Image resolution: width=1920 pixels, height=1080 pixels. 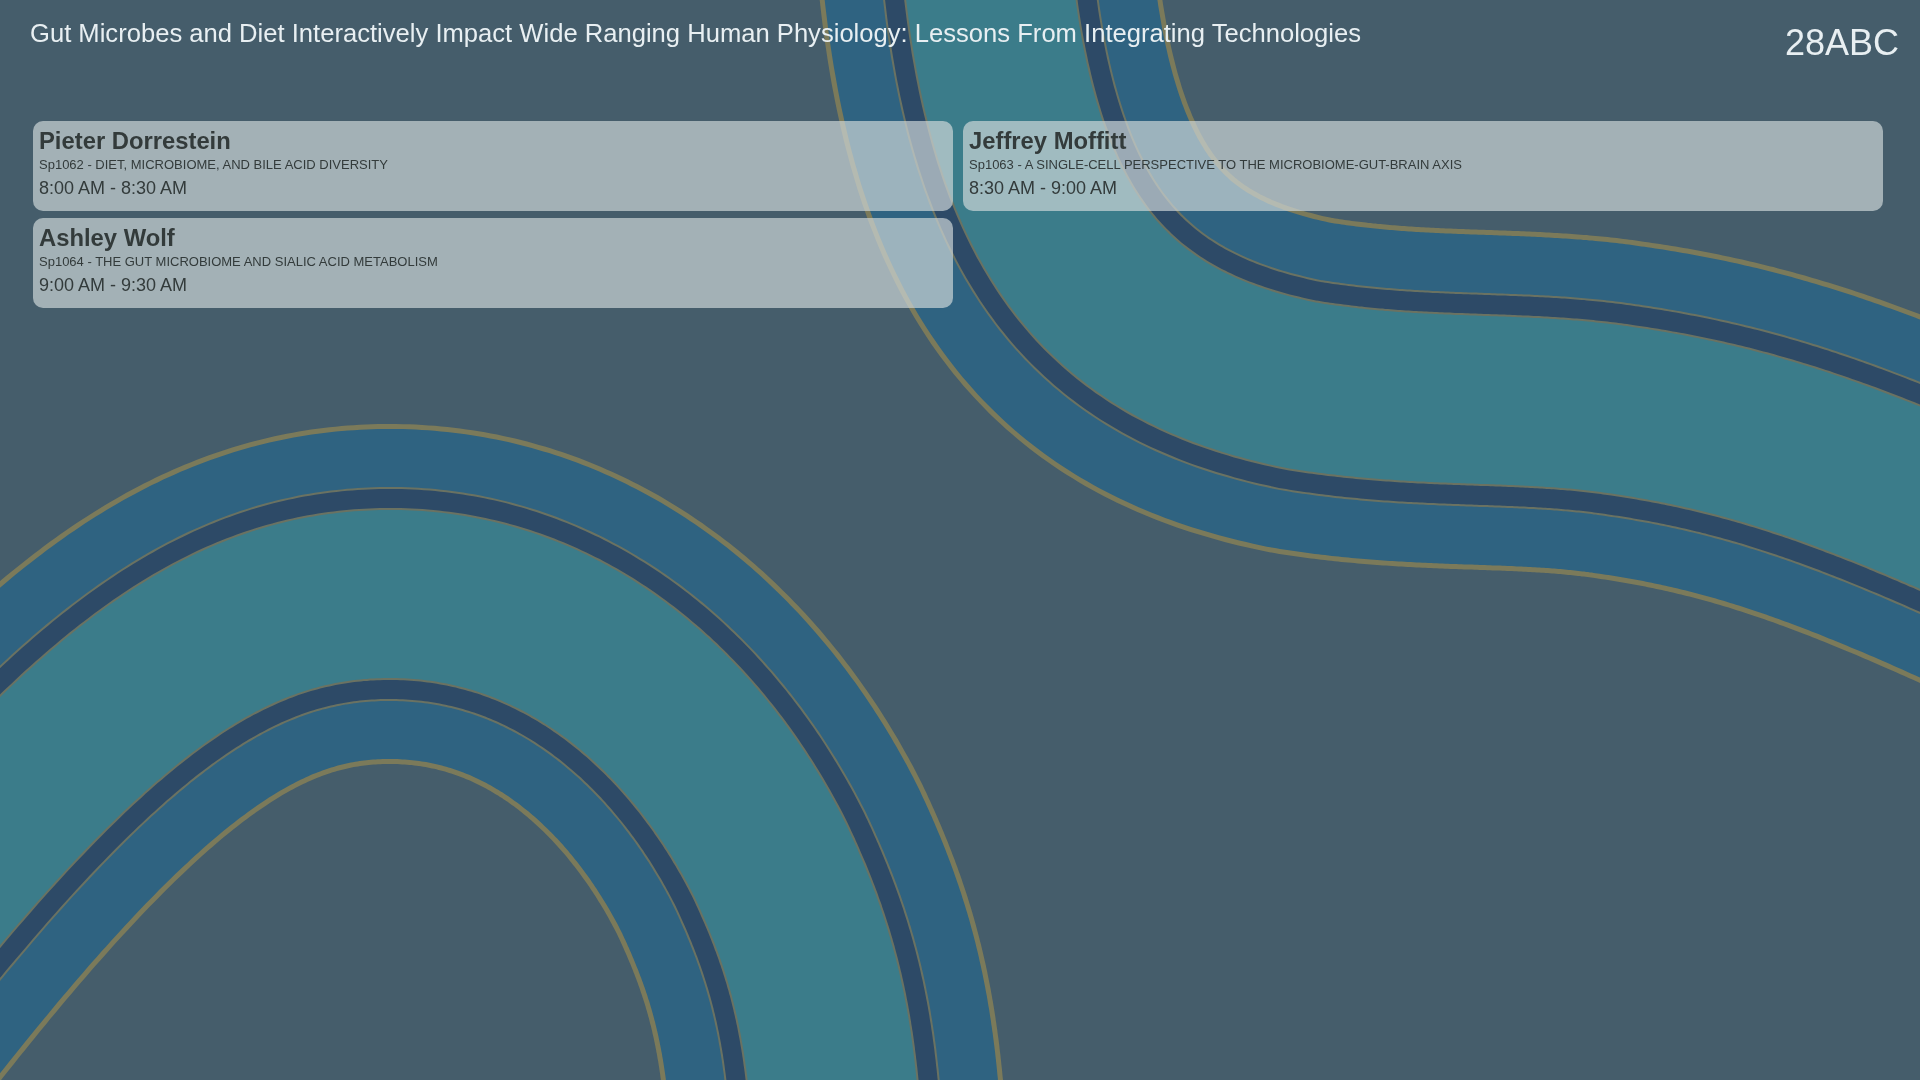 What do you see at coordinates (135, 141) in the screenshot?
I see `speaker-name: Pieter Dorrestein` at bounding box center [135, 141].